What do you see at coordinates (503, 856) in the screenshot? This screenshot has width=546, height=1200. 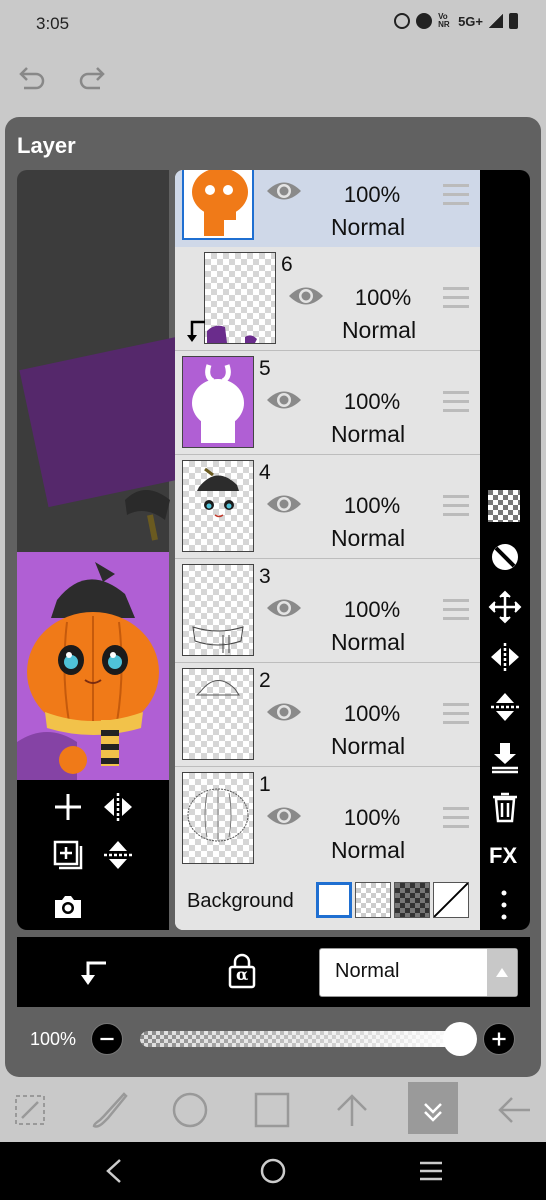 I see `fx-button: FX` at bounding box center [503, 856].